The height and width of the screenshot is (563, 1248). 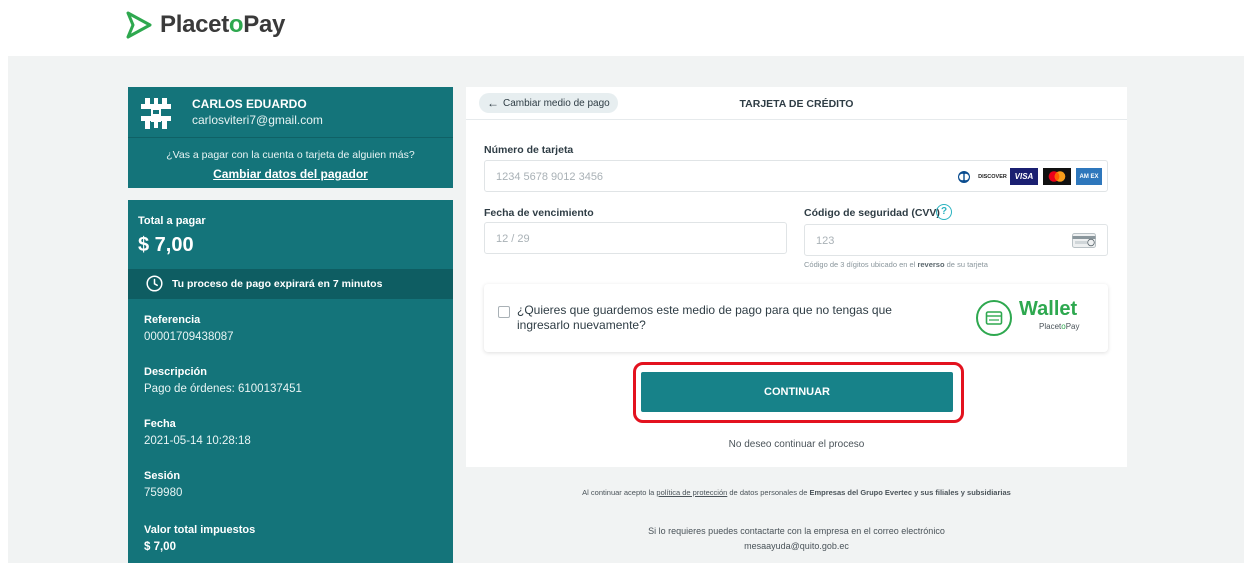 What do you see at coordinates (156, 113) in the screenshot?
I see `avatar-icon` at bounding box center [156, 113].